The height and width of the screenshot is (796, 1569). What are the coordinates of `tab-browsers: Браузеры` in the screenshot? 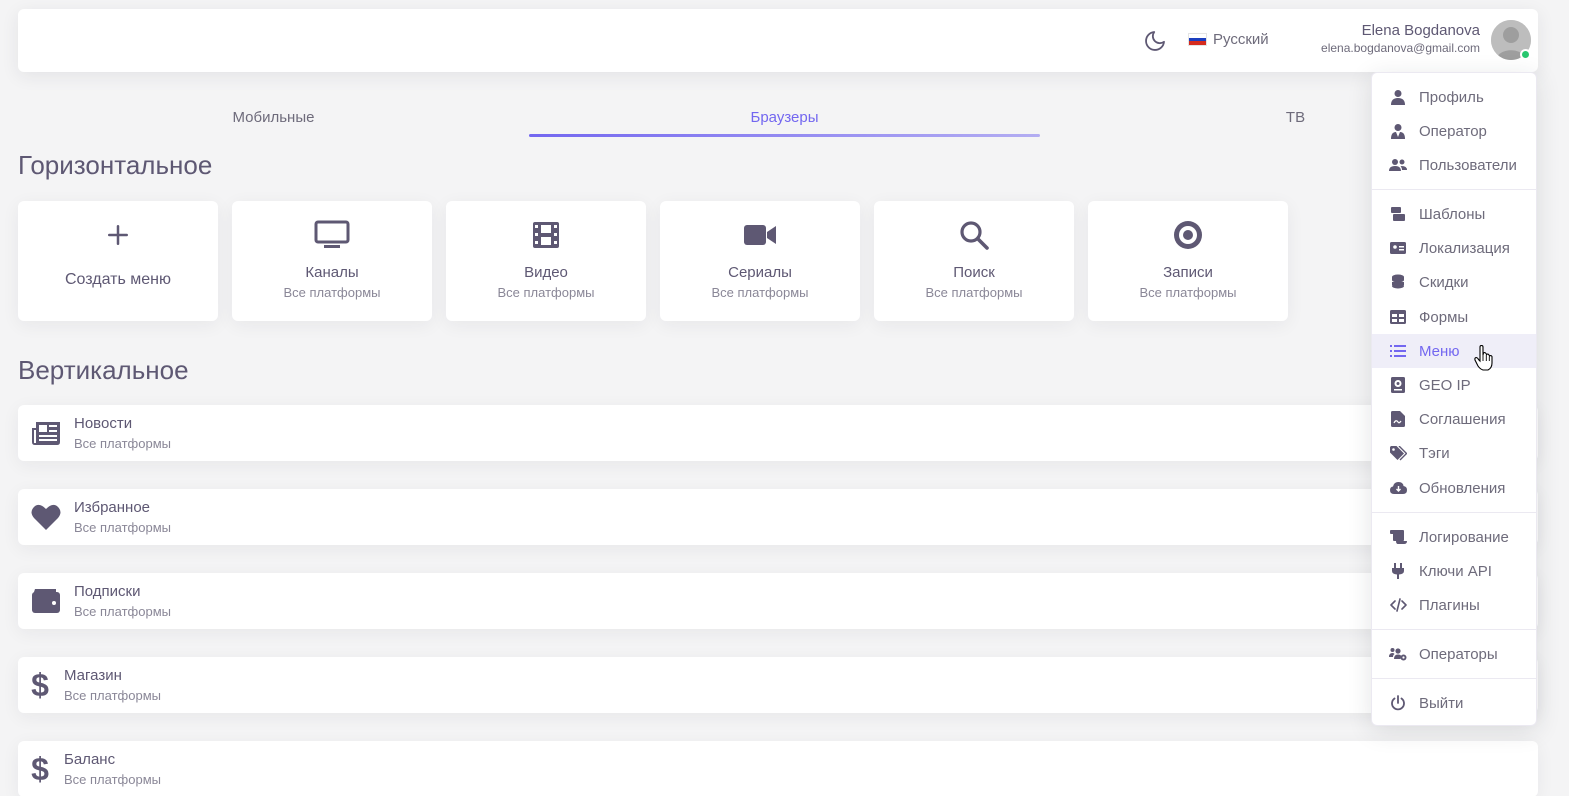 It's located at (784, 119).